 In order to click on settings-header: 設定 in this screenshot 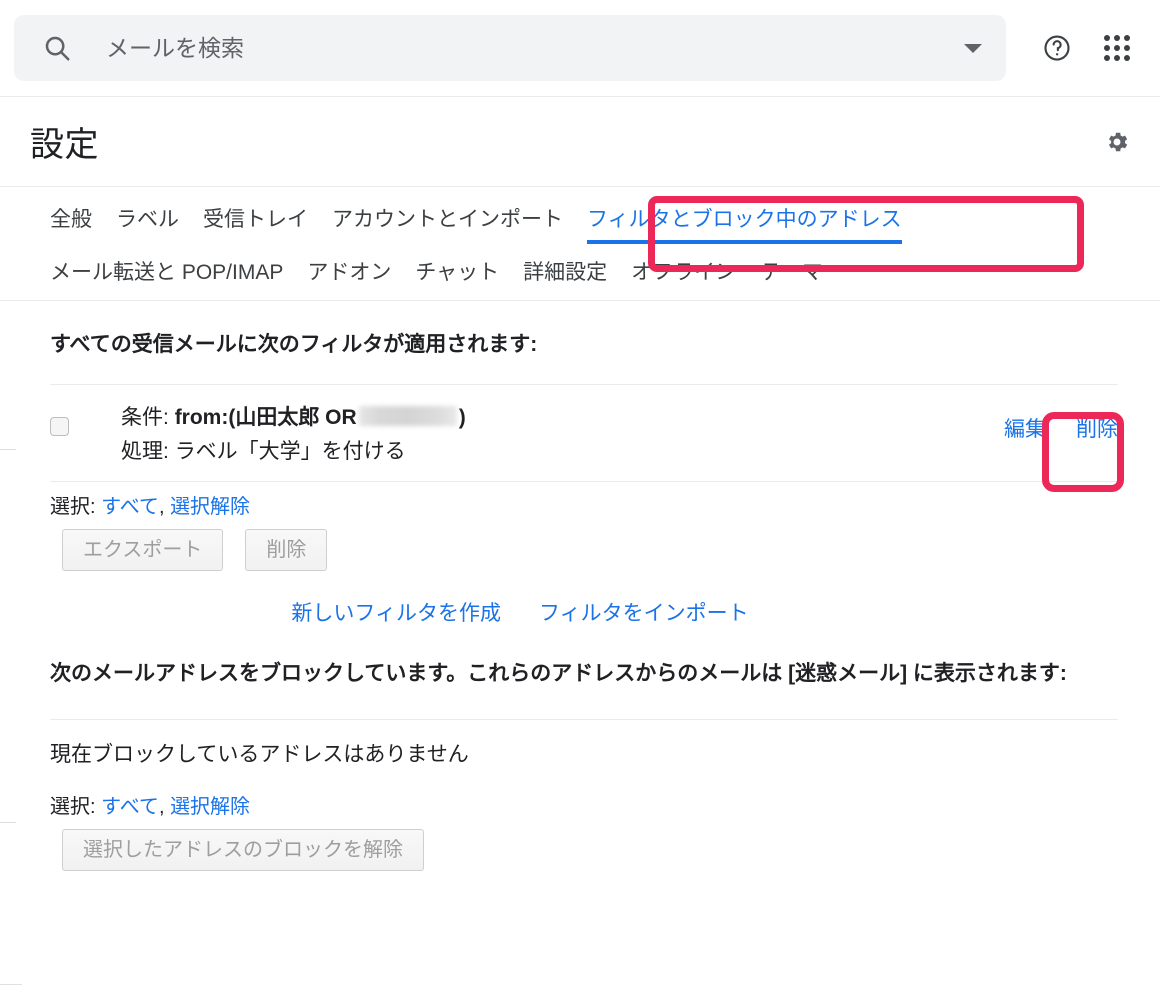, I will do `click(580, 141)`.